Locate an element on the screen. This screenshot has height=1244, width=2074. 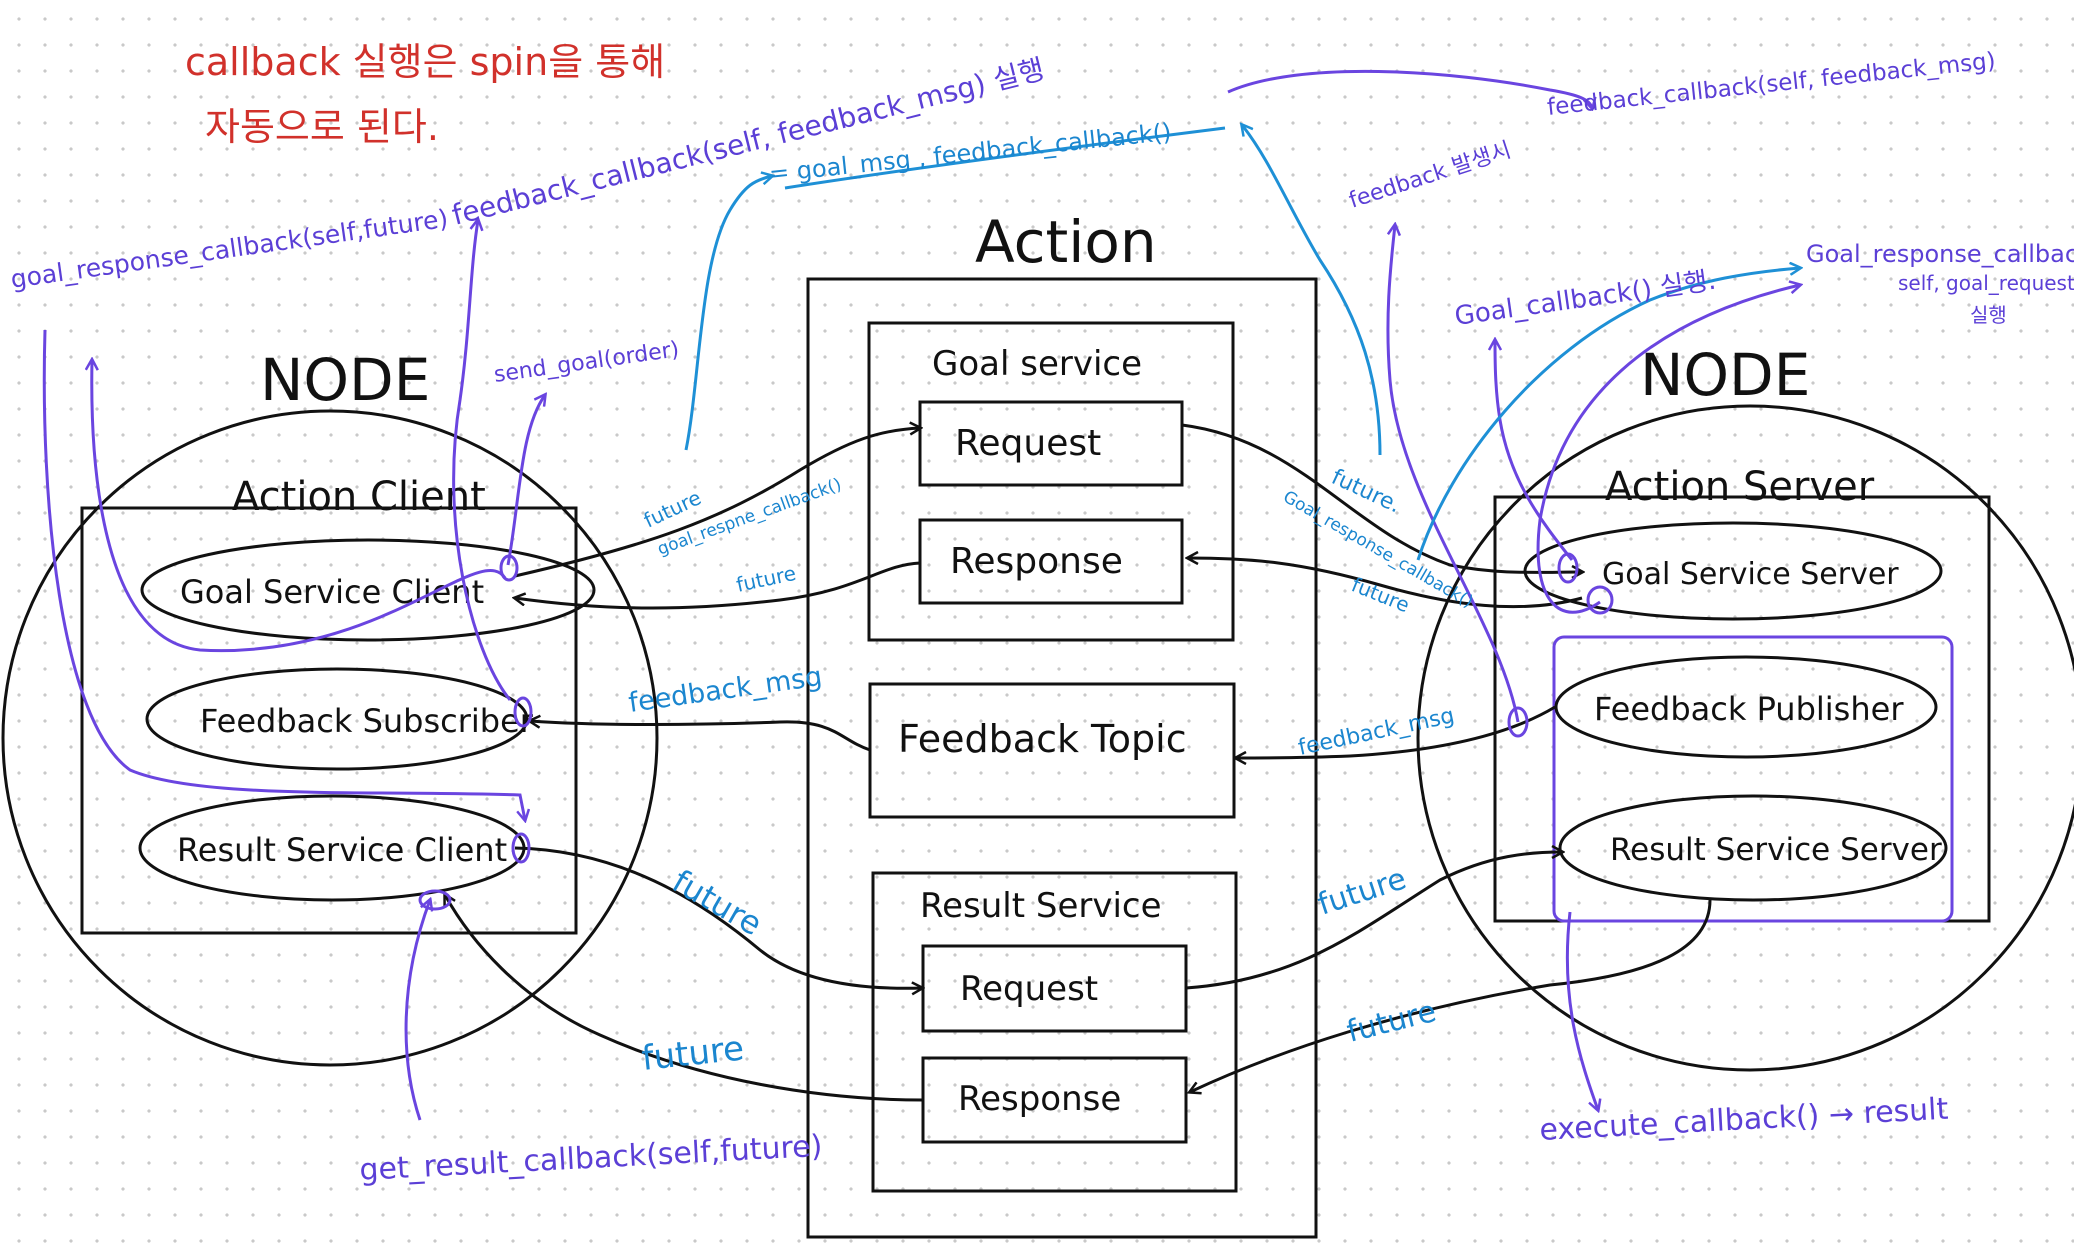
arrow-future-feedback-callback is located at coordinates (1312, 290).